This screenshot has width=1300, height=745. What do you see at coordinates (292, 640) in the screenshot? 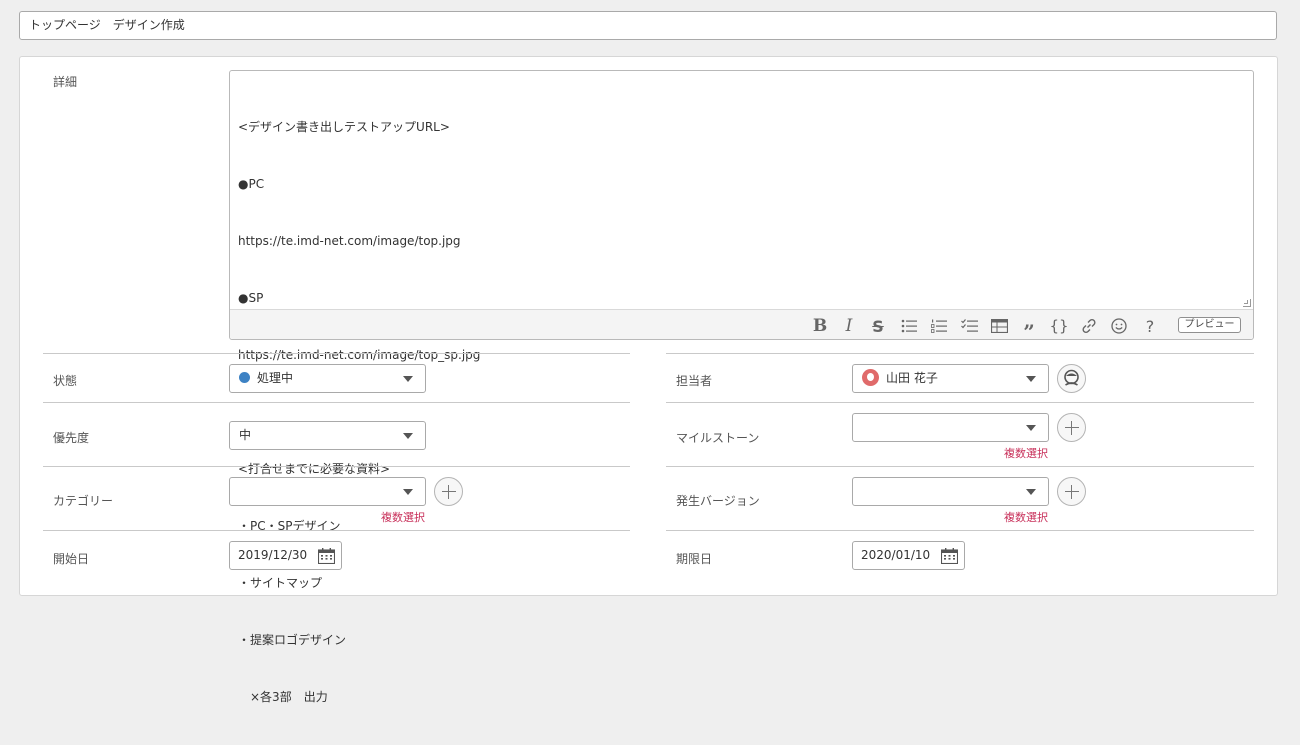
I see `description-line: ・提案ロゴデザイン` at bounding box center [292, 640].